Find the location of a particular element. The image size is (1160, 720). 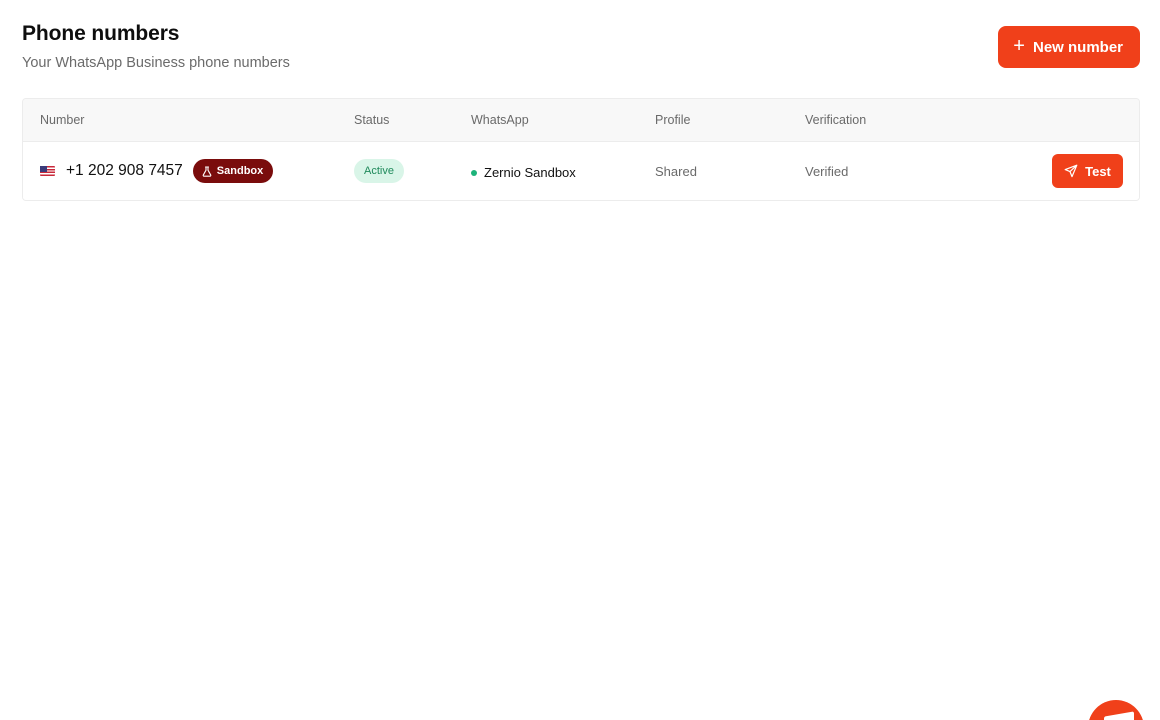

status-badge: Active is located at coordinates (379, 171).